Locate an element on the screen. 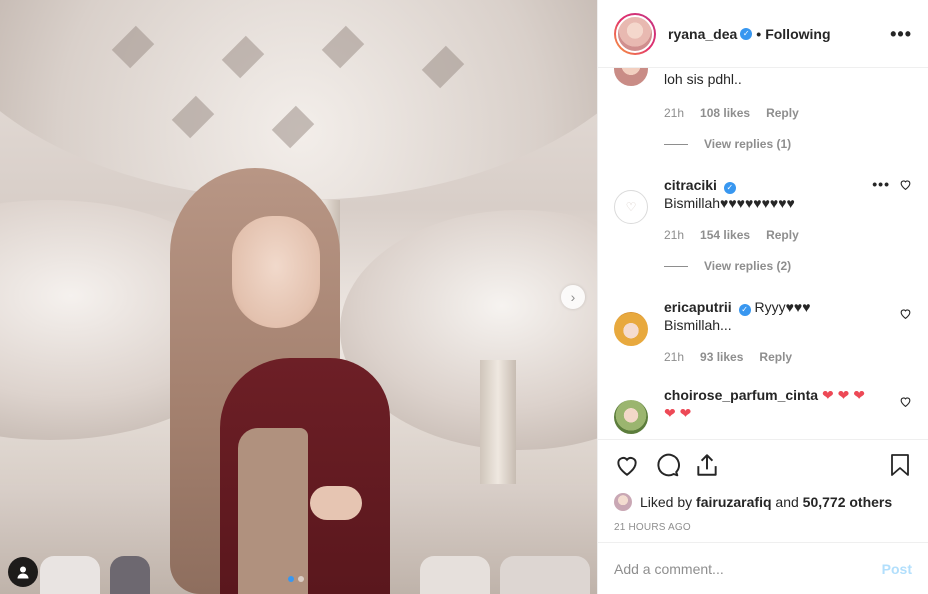 The height and width of the screenshot is (594, 928). comment-likes: 108 likes is located at coordinates (725, 113).